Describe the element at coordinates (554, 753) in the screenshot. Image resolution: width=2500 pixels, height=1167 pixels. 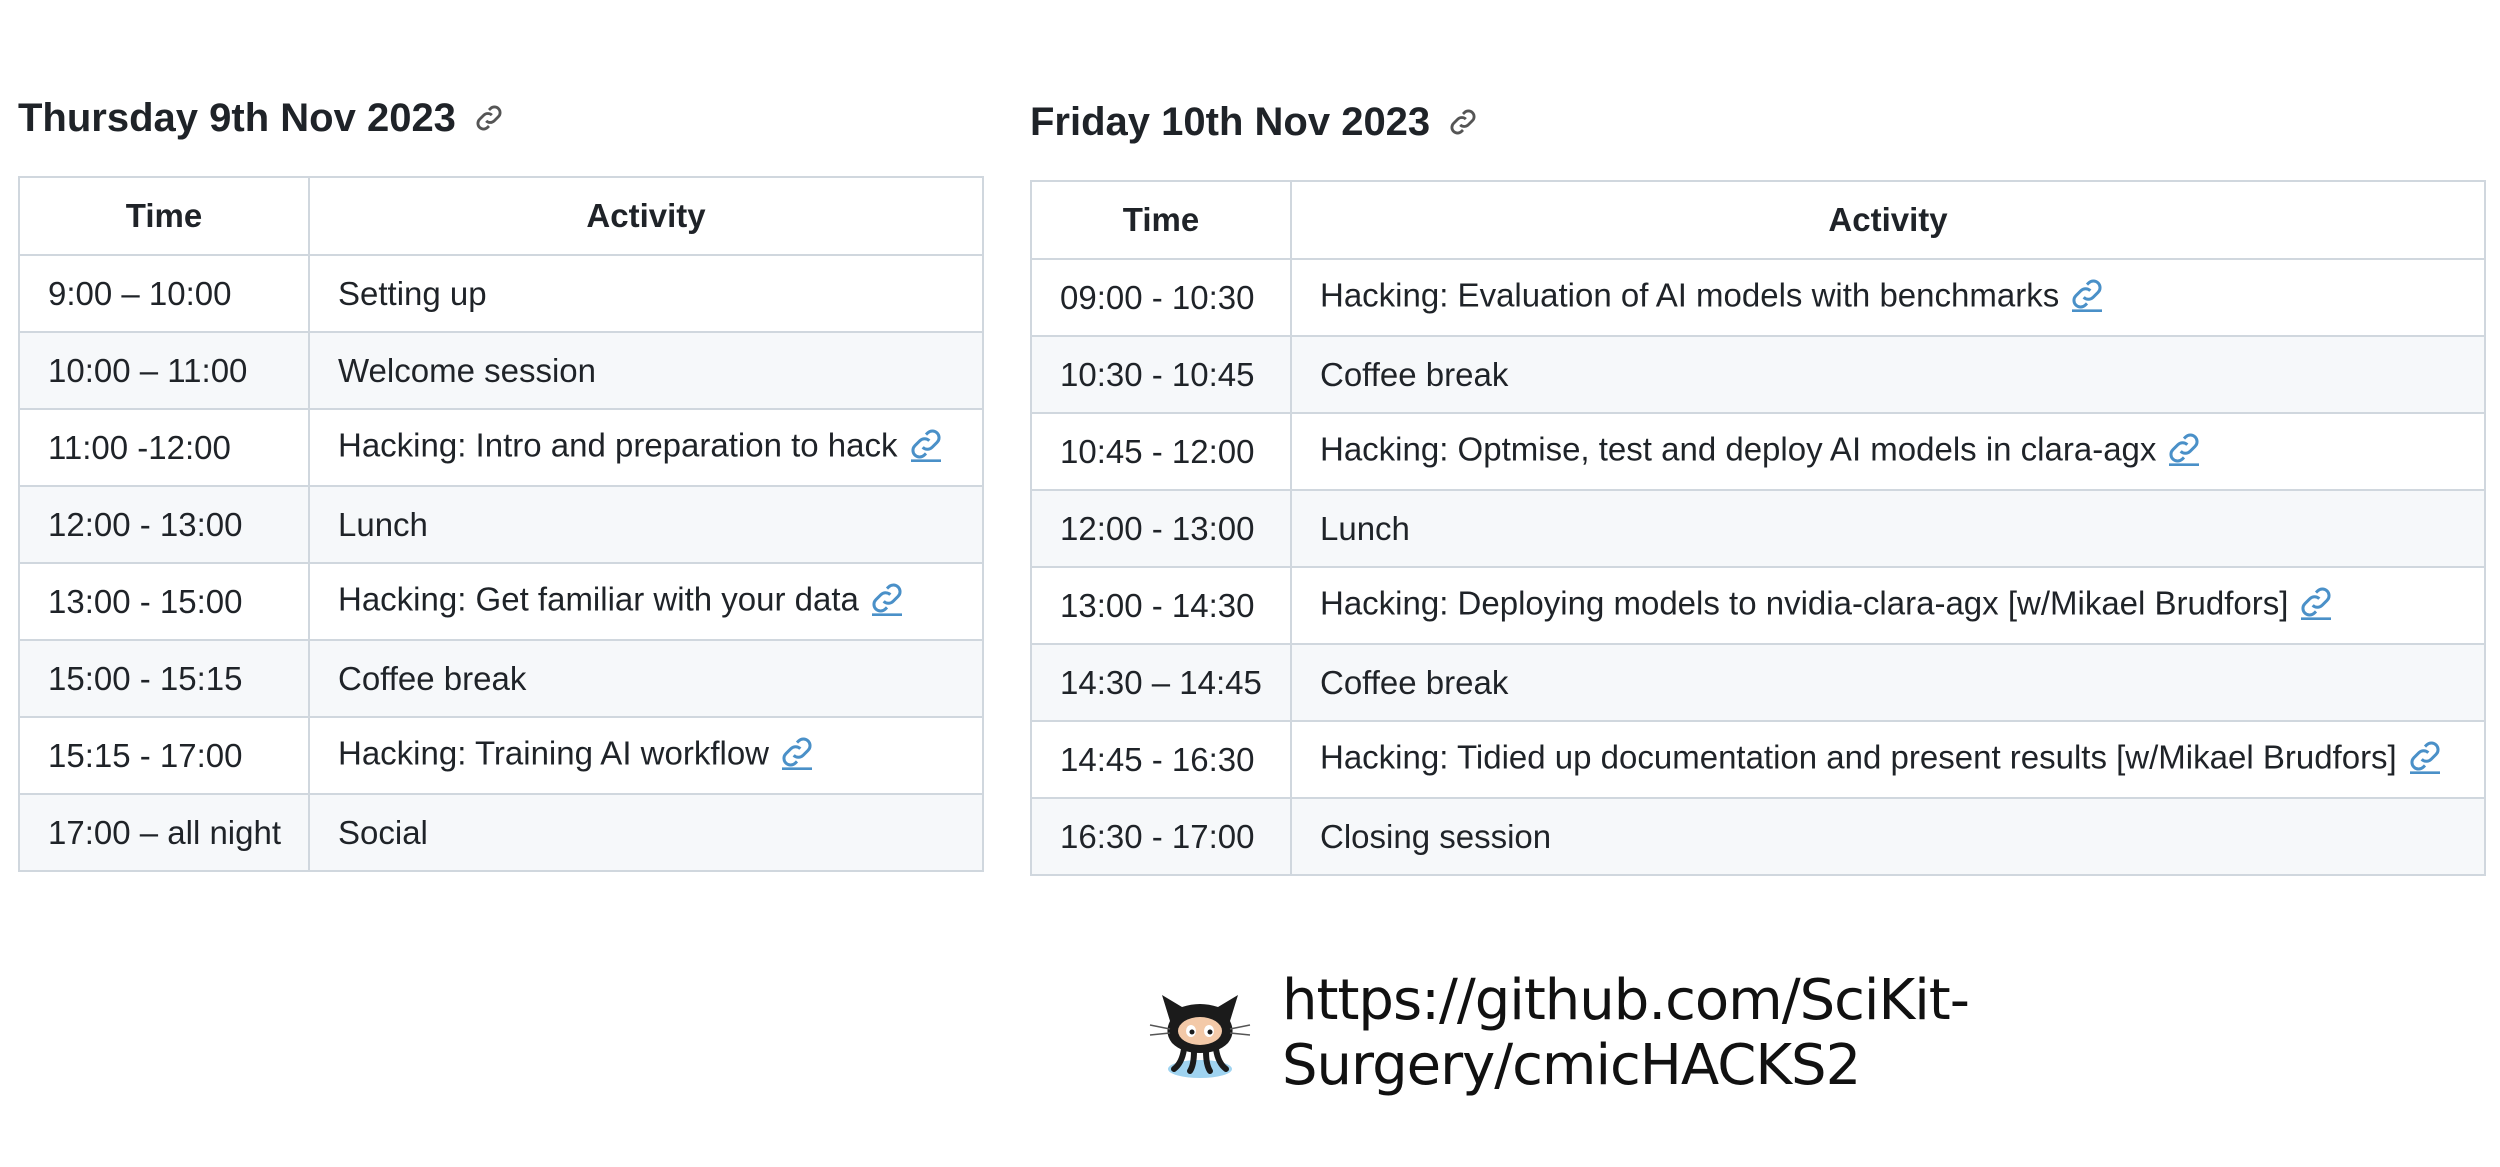
I see `activity-text: Hacking: Training AI workflow` at that location.